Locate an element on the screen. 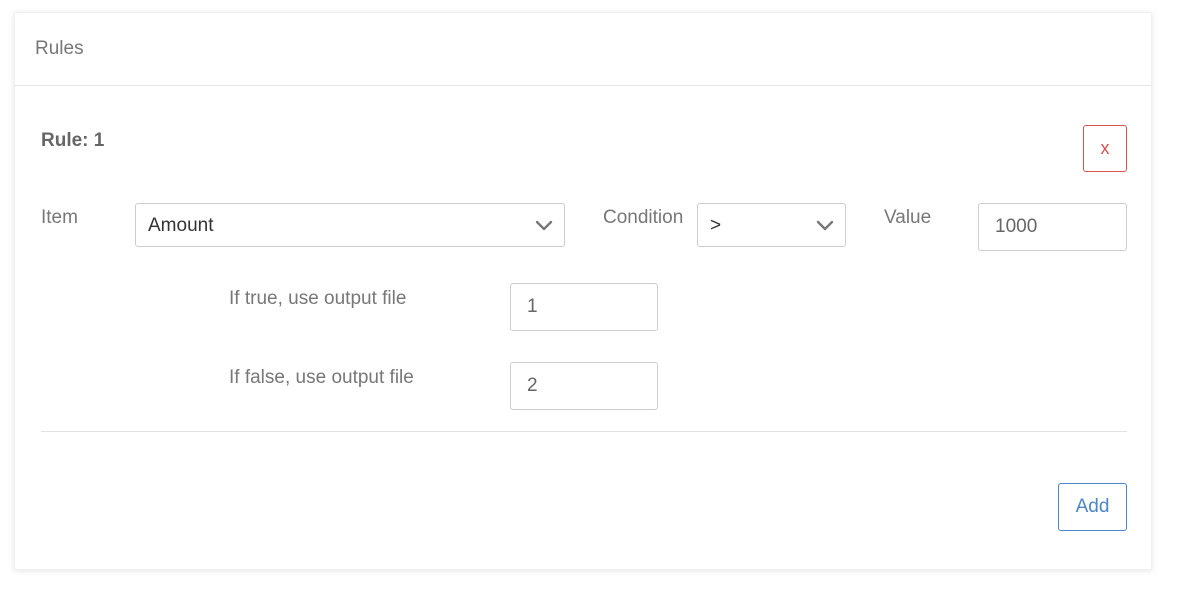  add-rule-button: Add is located at coordinates (1092, 507).